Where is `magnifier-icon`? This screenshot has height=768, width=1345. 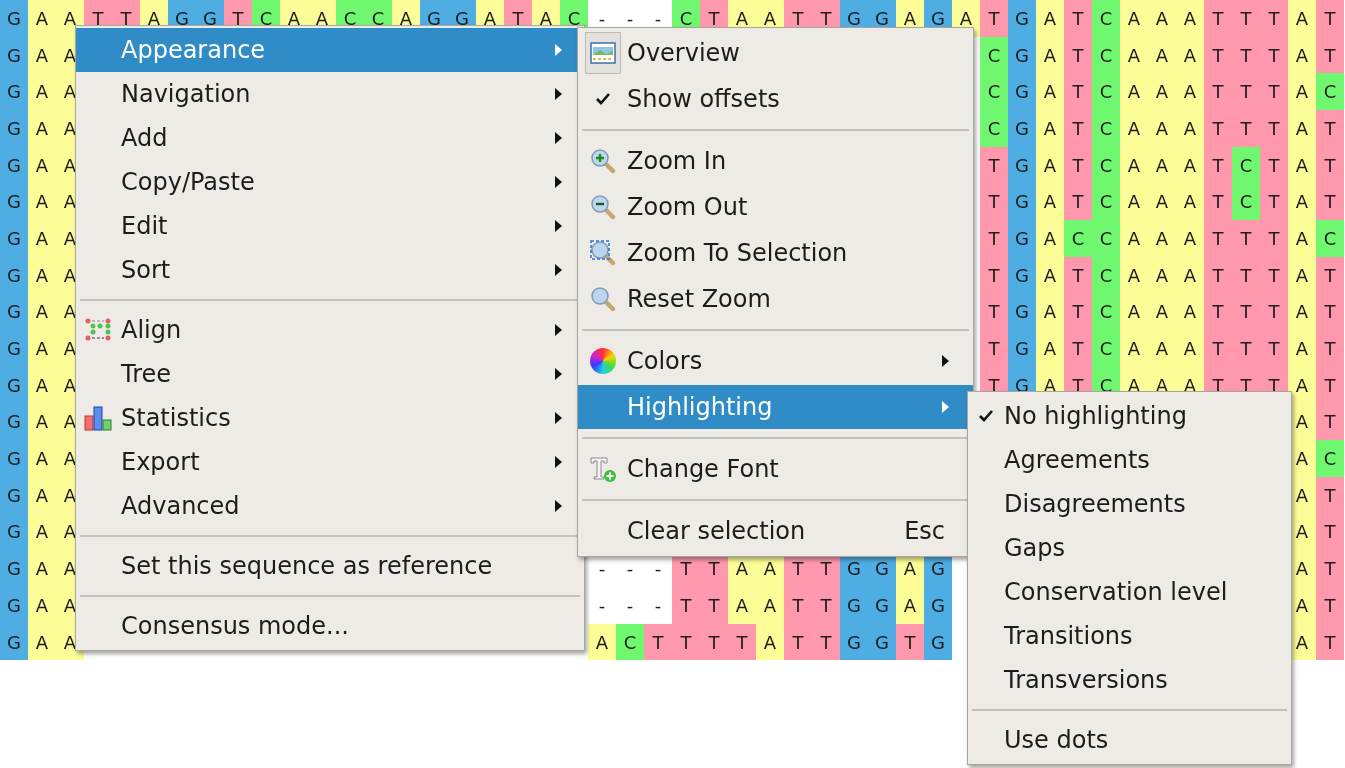 magnifier-icon is located at coordinates (602, 299).